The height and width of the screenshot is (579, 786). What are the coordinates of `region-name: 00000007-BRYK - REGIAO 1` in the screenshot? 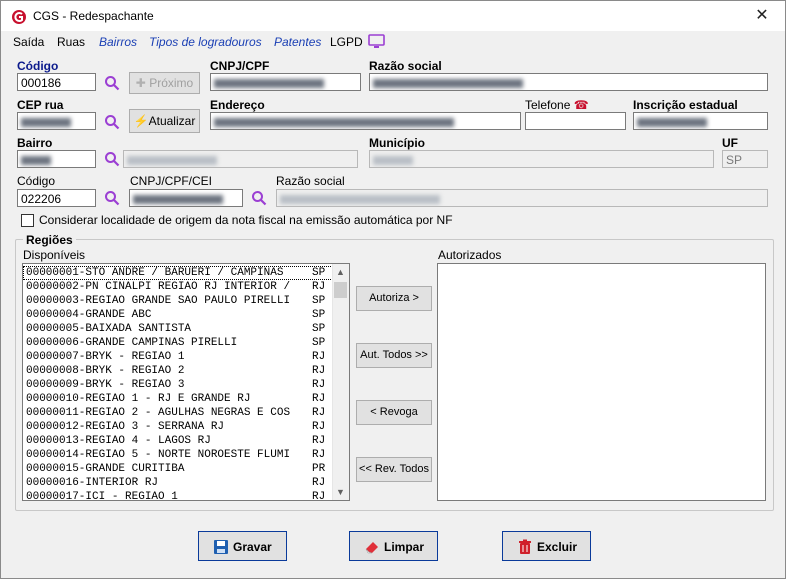 It's located at (105, 357).